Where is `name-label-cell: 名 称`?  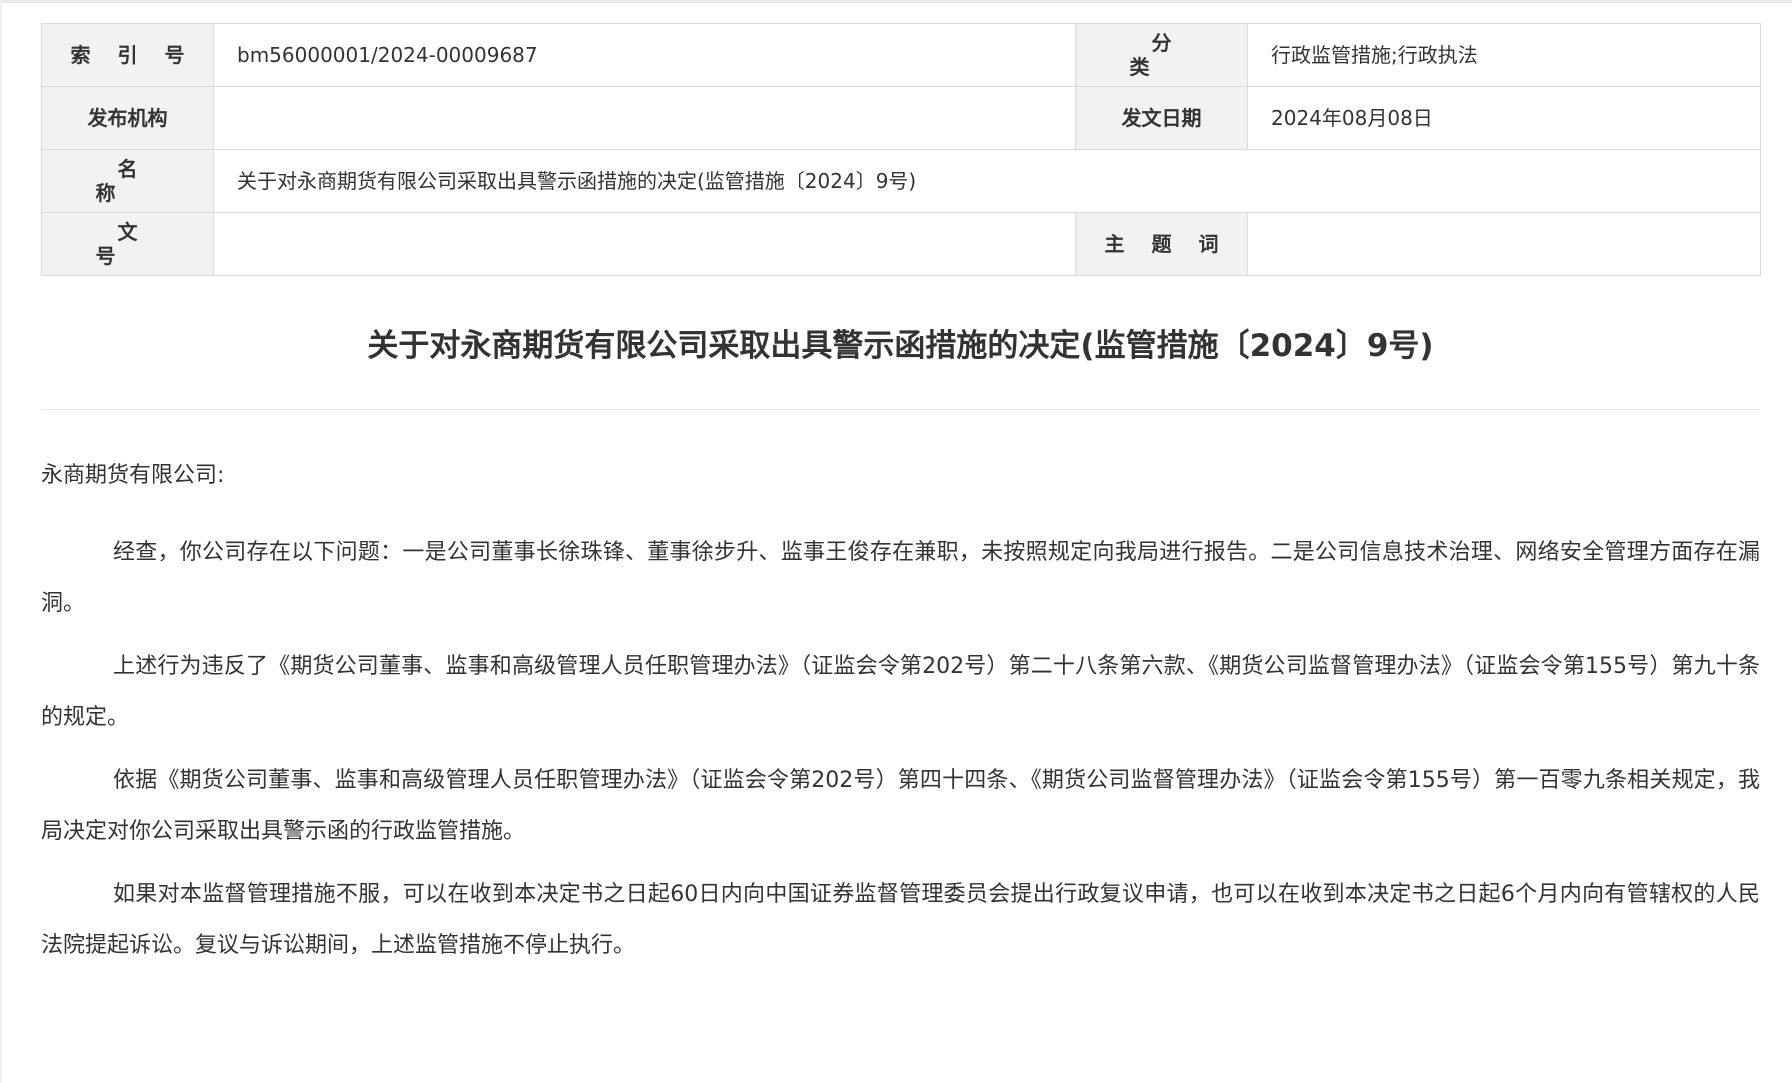 name-label-cell: 名 称 is located at coordinates (127, 181).